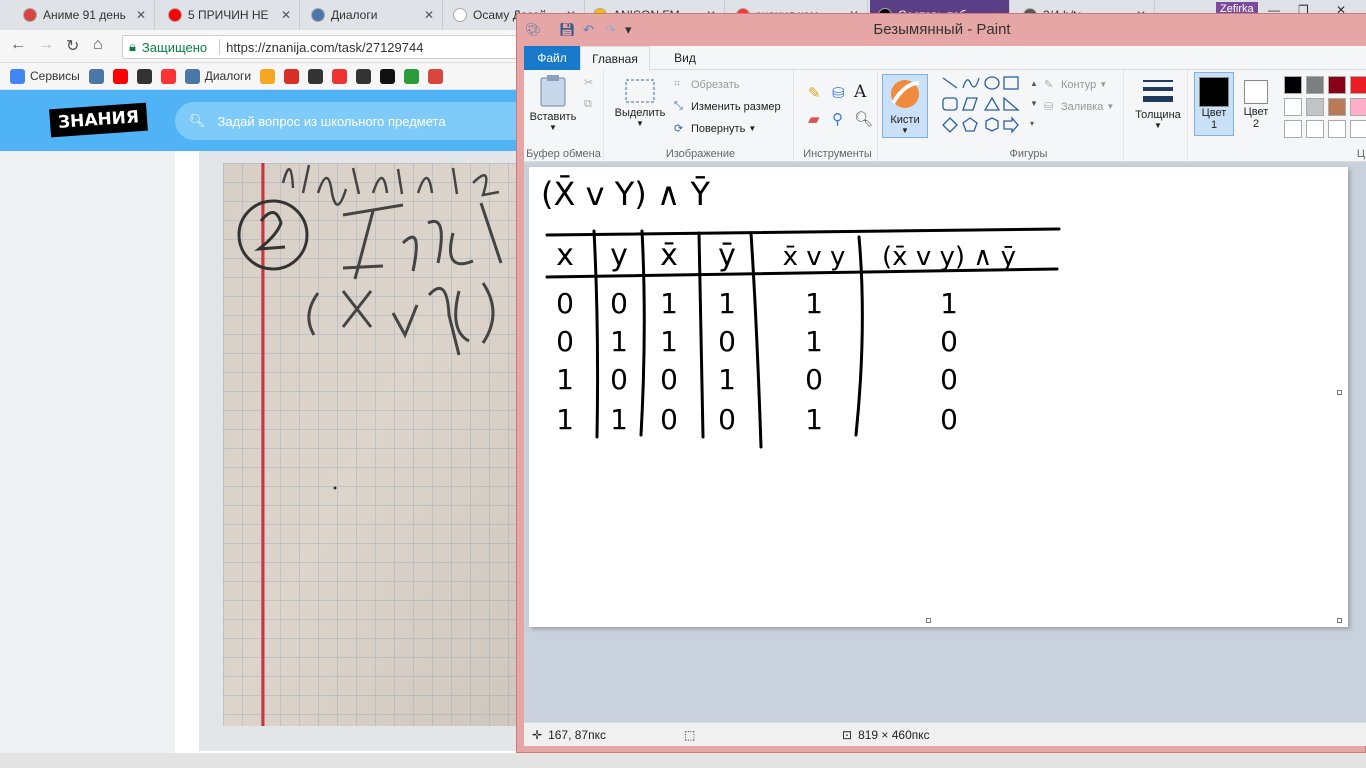 This screenshot has height=768, width=1366. I want to click on shapes-gallery, so click(987, 105).